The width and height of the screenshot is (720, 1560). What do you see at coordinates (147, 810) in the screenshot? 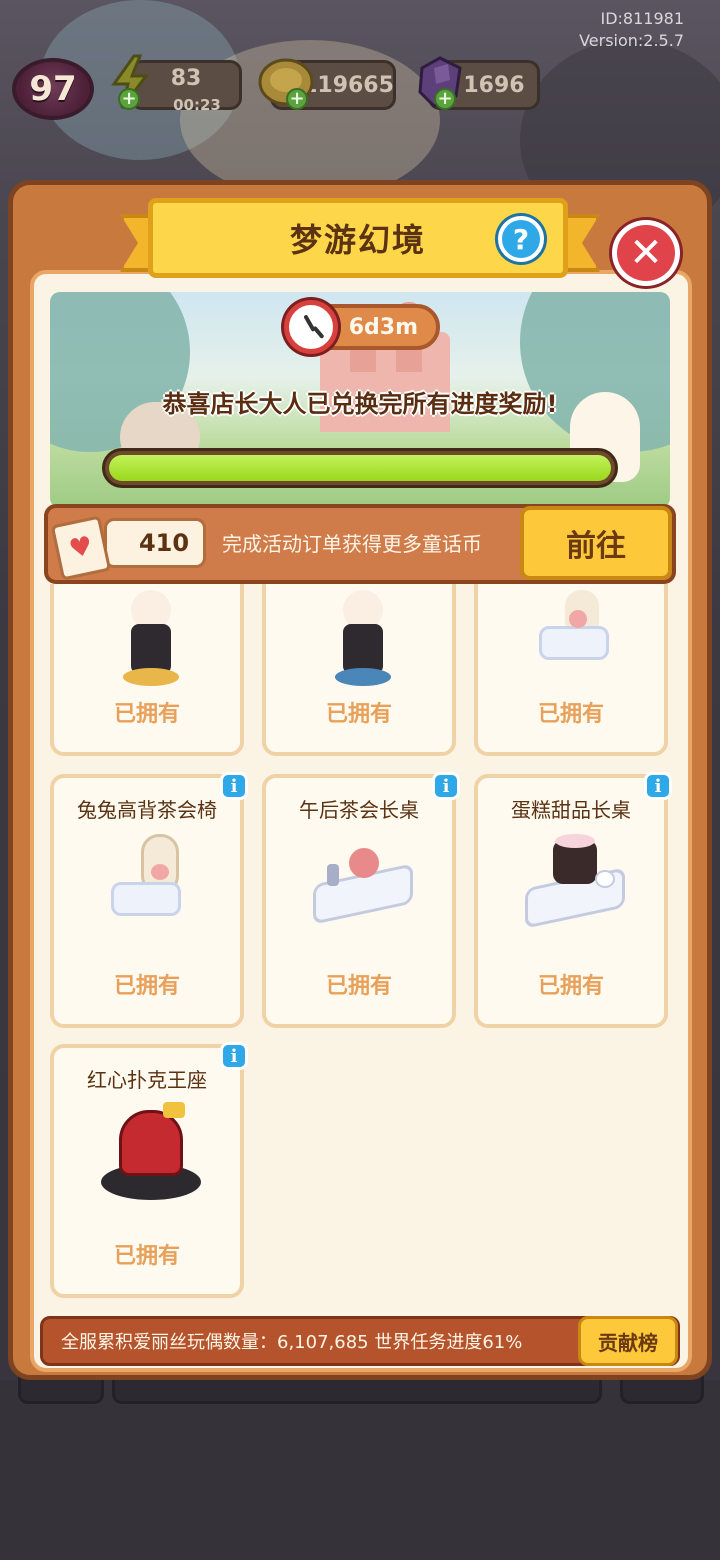
I see `item-name: 兔兔高背茶会椅` at bounding box center [147, 810].